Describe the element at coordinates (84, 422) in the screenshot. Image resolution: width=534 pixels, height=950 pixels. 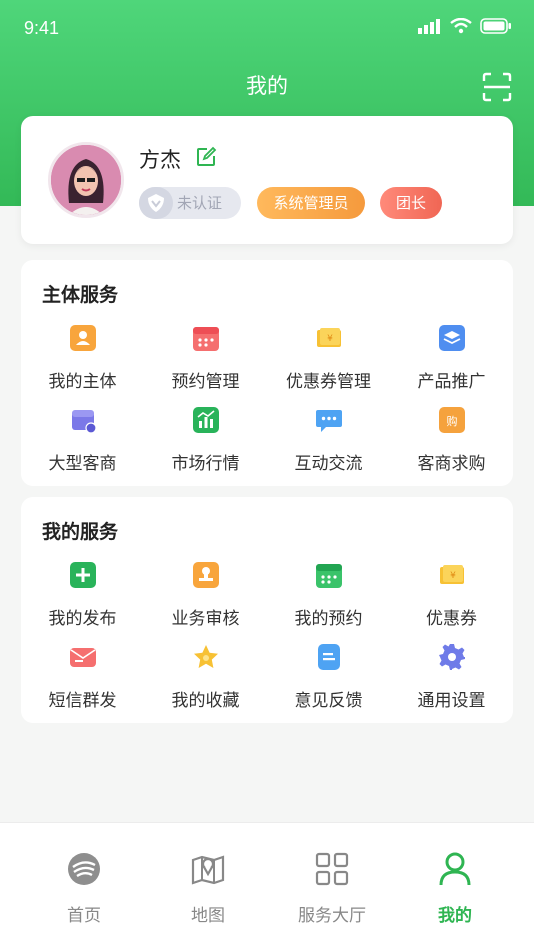
I see `store-icon` at that location.